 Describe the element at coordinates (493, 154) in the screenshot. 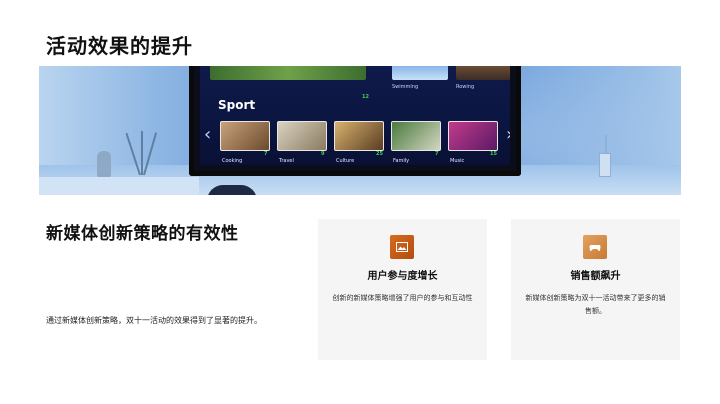

I see `category-badge: 15` at that location.